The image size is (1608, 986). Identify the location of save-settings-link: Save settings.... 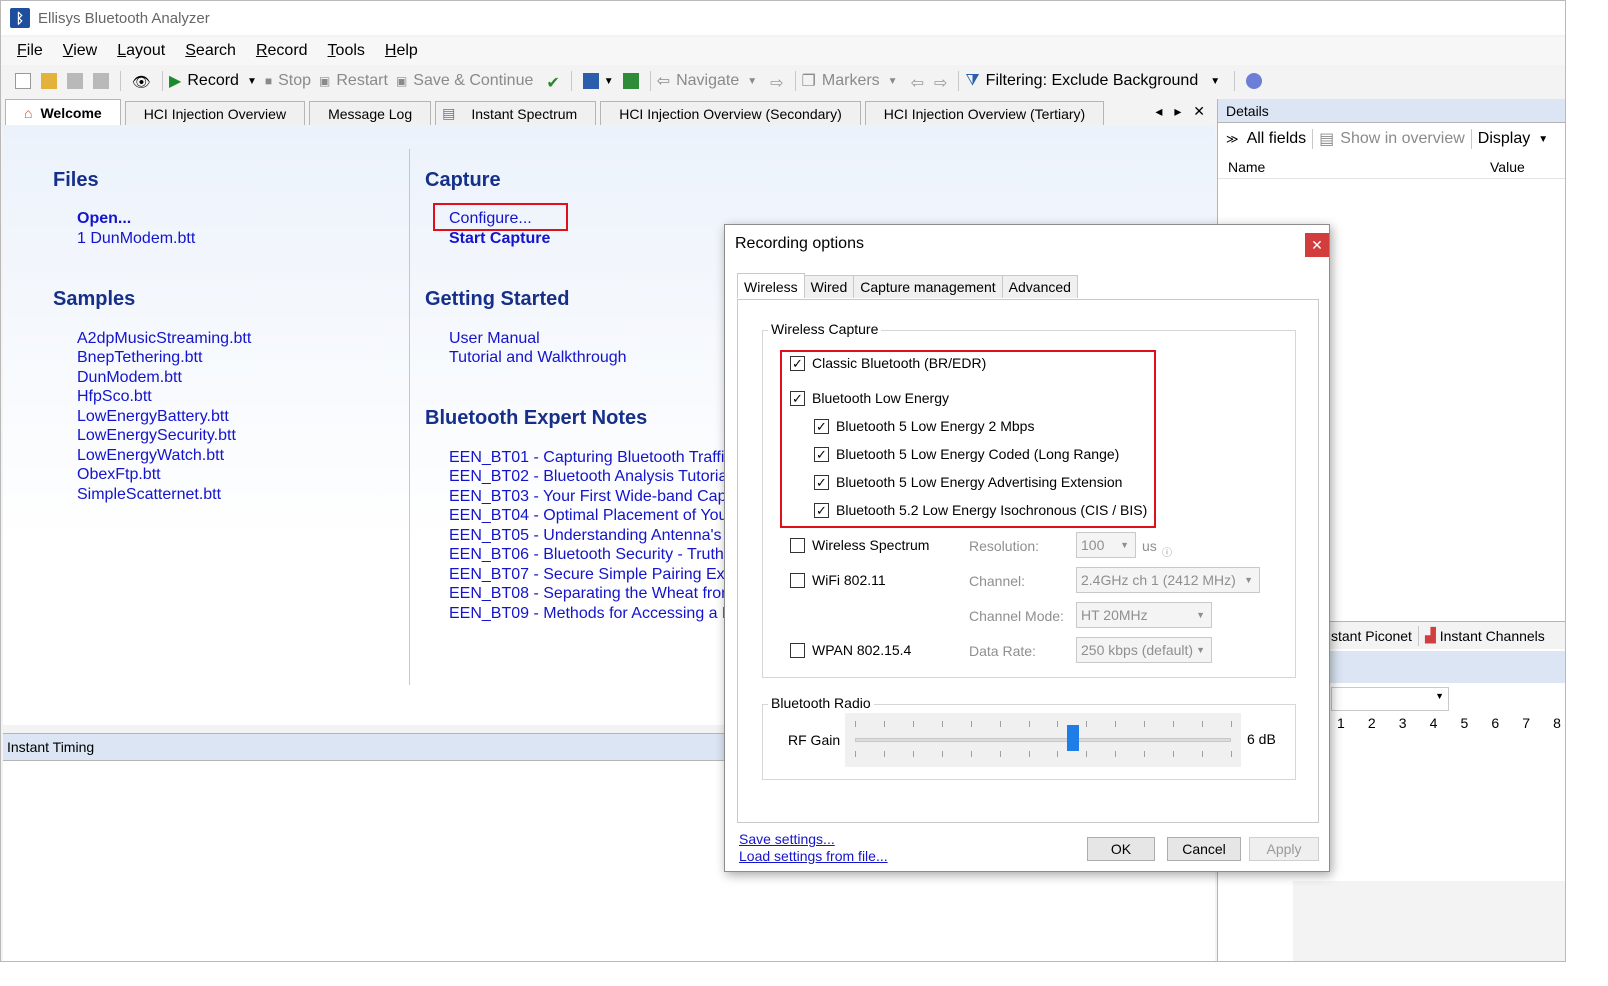
(787, 839).